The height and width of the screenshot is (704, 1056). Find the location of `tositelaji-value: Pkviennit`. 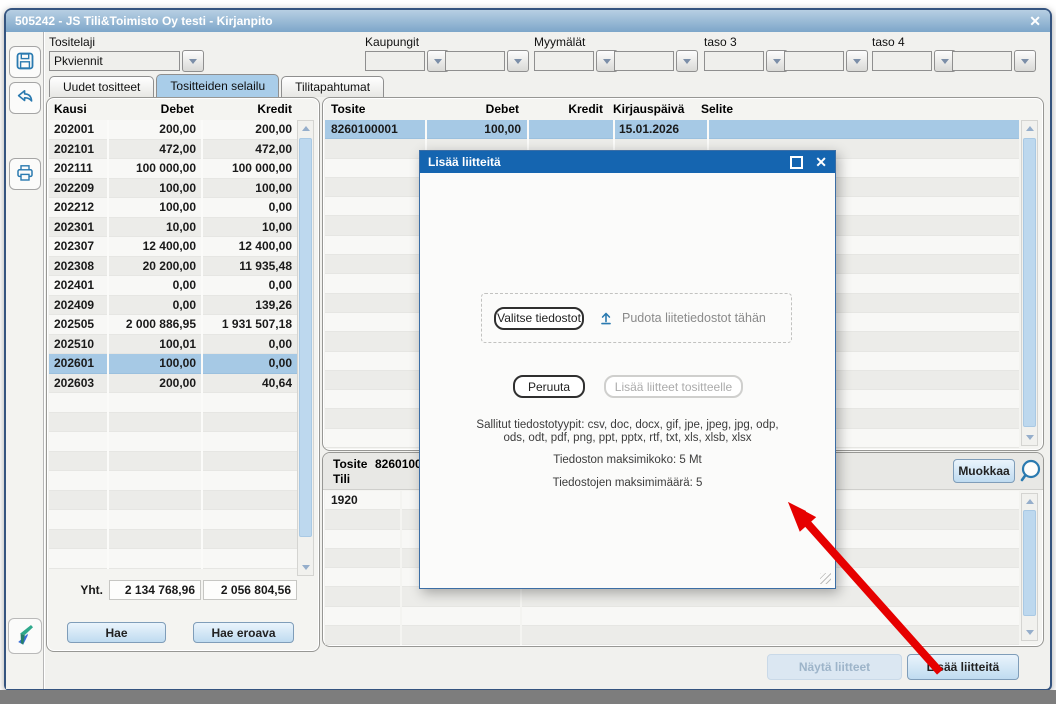

tositelaji-value: Pkviennit is located at coordinates (114, 61).